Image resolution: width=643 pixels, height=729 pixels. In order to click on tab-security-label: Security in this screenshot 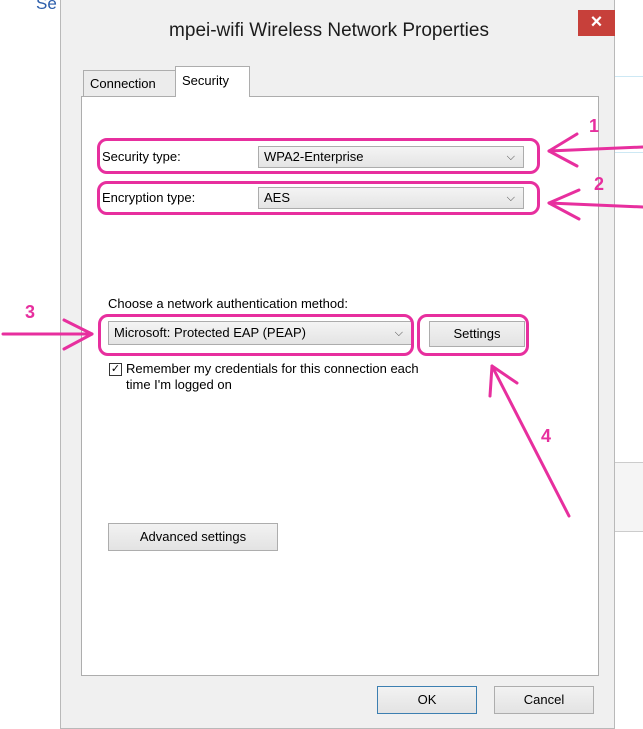, I will do `click(205, 80)`.